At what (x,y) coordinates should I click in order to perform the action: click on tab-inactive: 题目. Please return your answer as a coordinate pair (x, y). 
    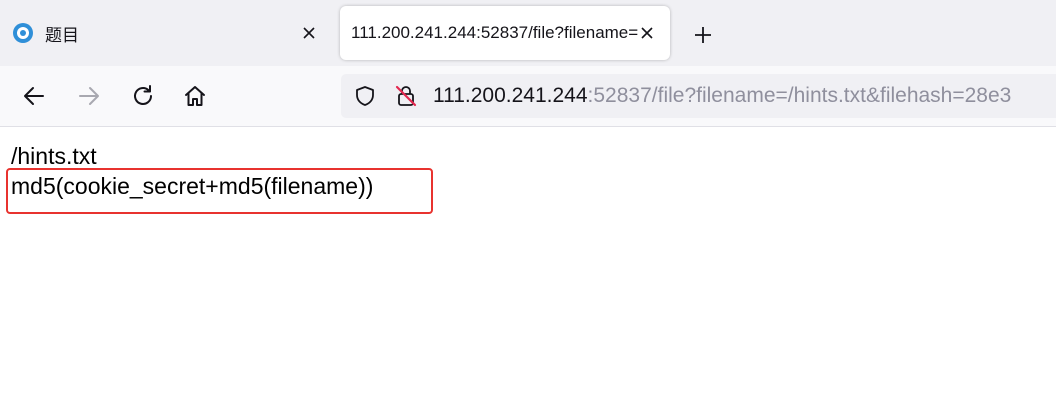
    Looking at the image, I should click on (166, 33).